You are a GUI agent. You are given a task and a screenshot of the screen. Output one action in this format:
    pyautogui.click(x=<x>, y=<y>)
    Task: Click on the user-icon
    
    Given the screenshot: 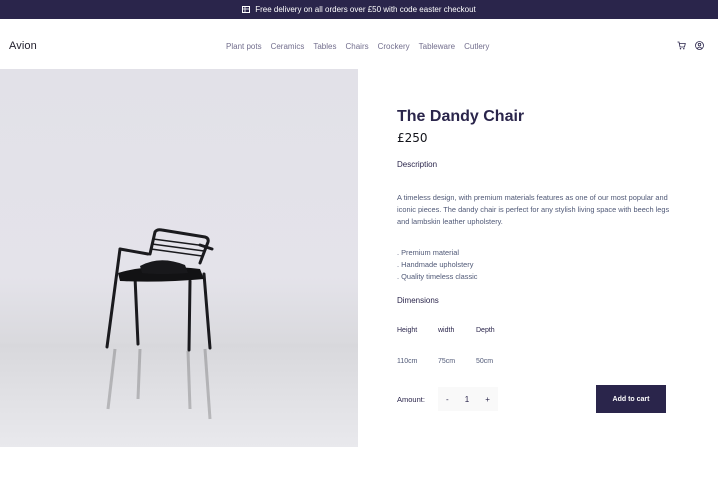 What is the action you would take?
    pyautogui.click(x=699, y=45)
    